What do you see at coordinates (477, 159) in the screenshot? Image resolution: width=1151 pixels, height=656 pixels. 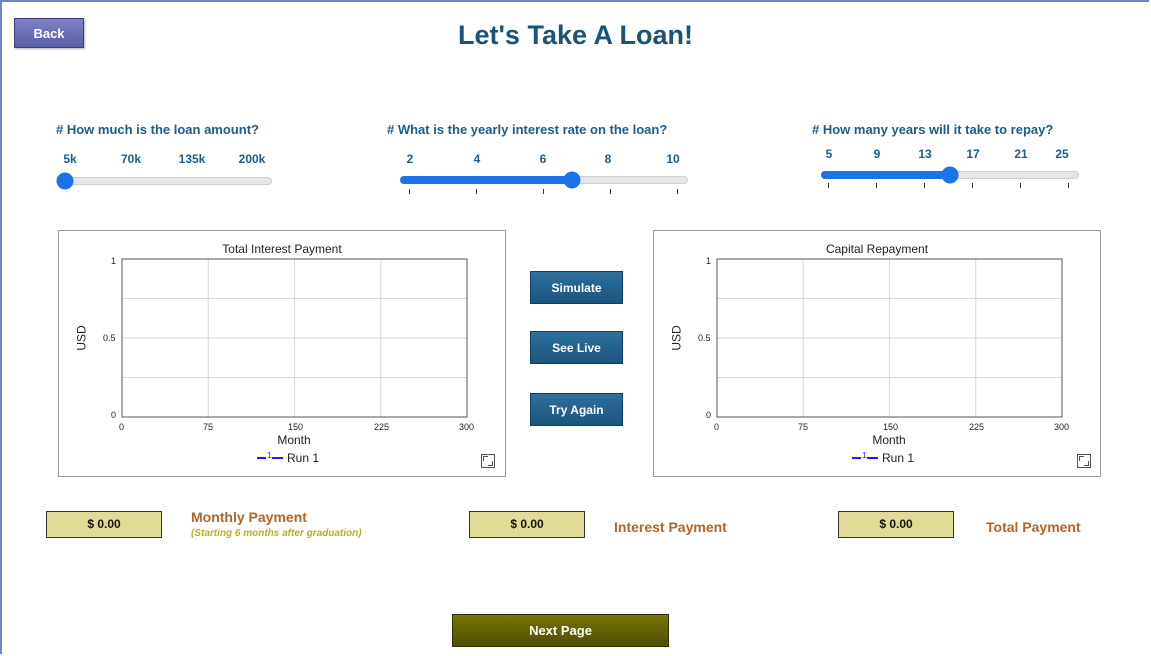 I see `tick-label: 4` at bounding box center [477, 159].